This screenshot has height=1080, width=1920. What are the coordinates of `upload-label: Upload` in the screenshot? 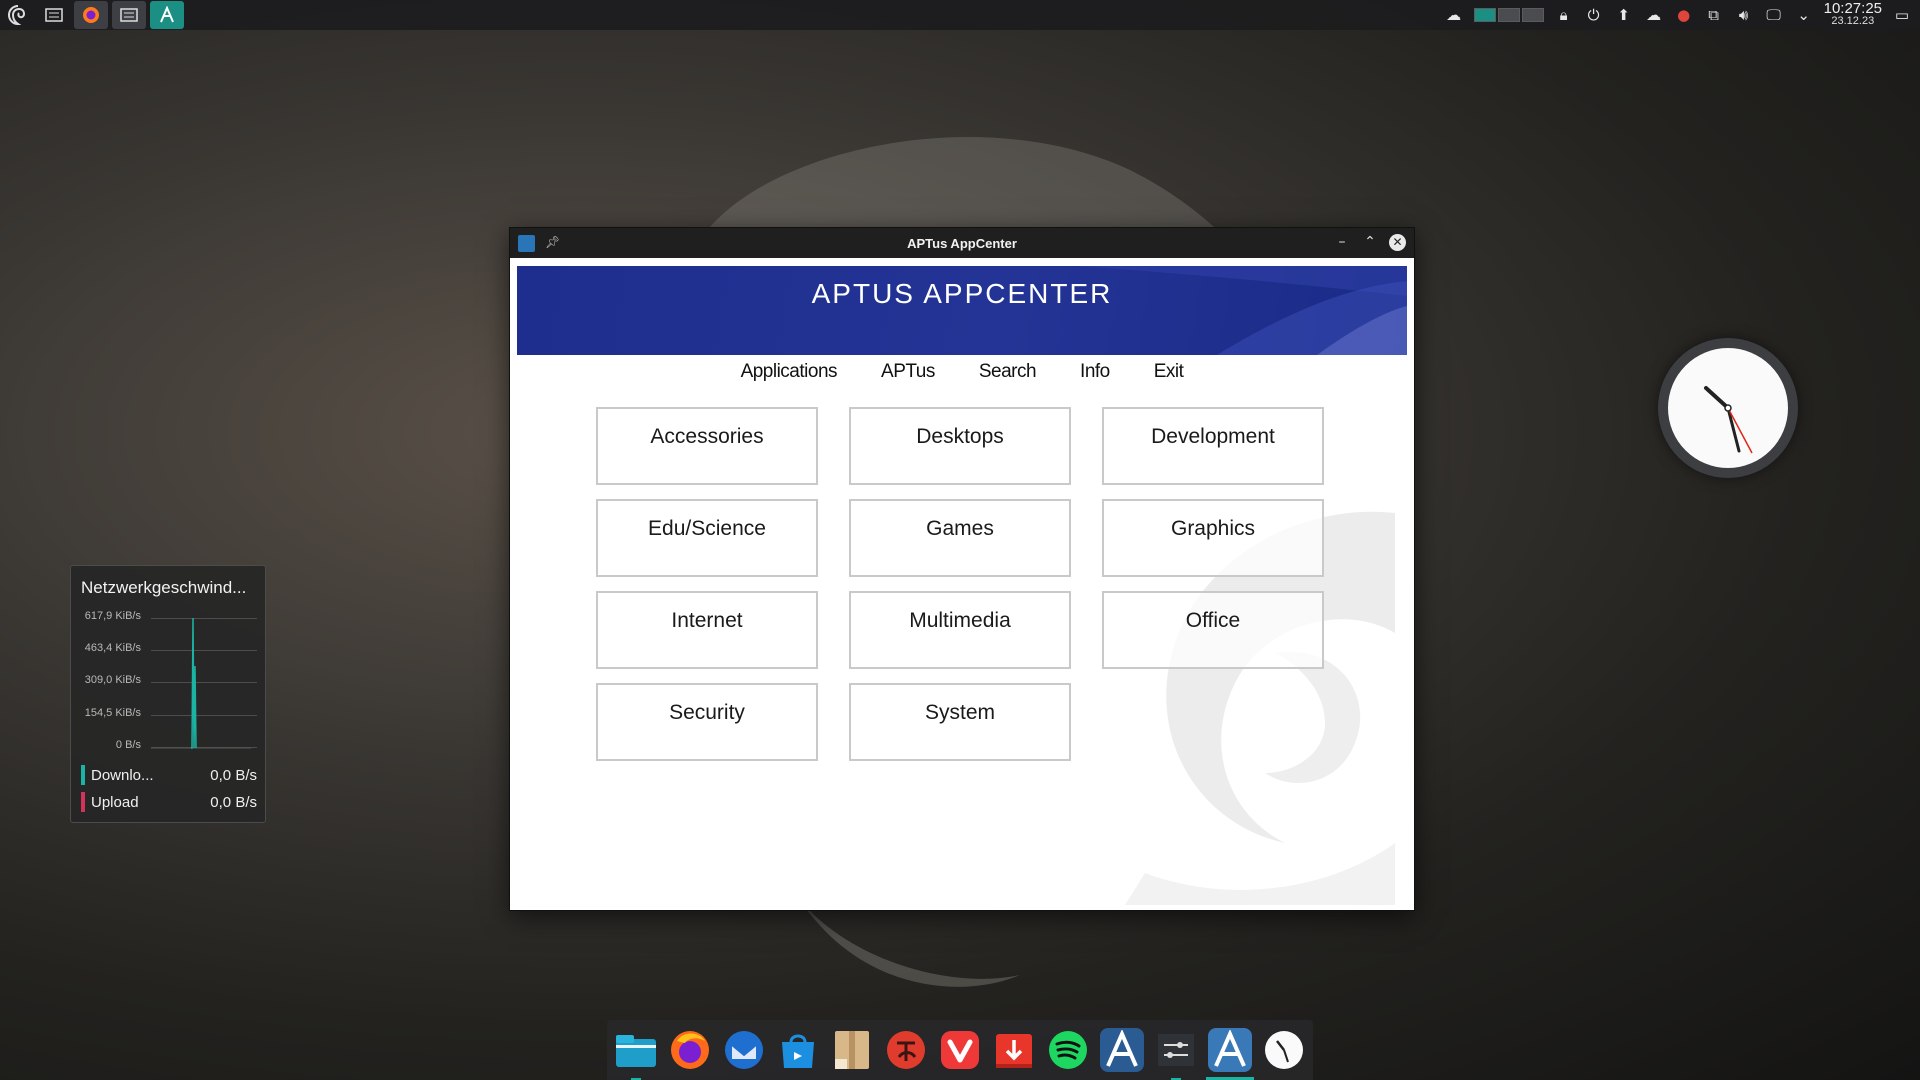 It's located at (115, 802).